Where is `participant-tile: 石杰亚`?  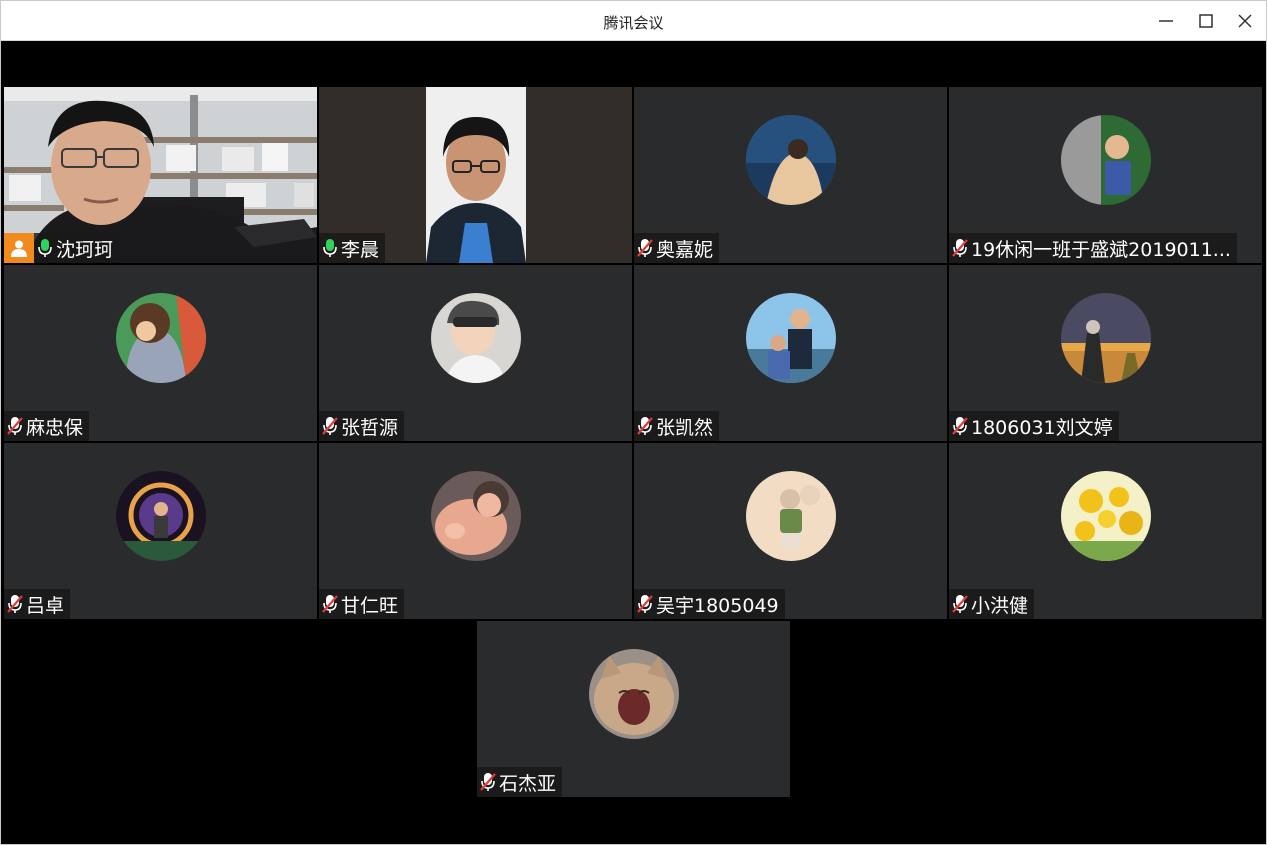 participant-tile: 石杰亚 is located at coordinates (633, 709).